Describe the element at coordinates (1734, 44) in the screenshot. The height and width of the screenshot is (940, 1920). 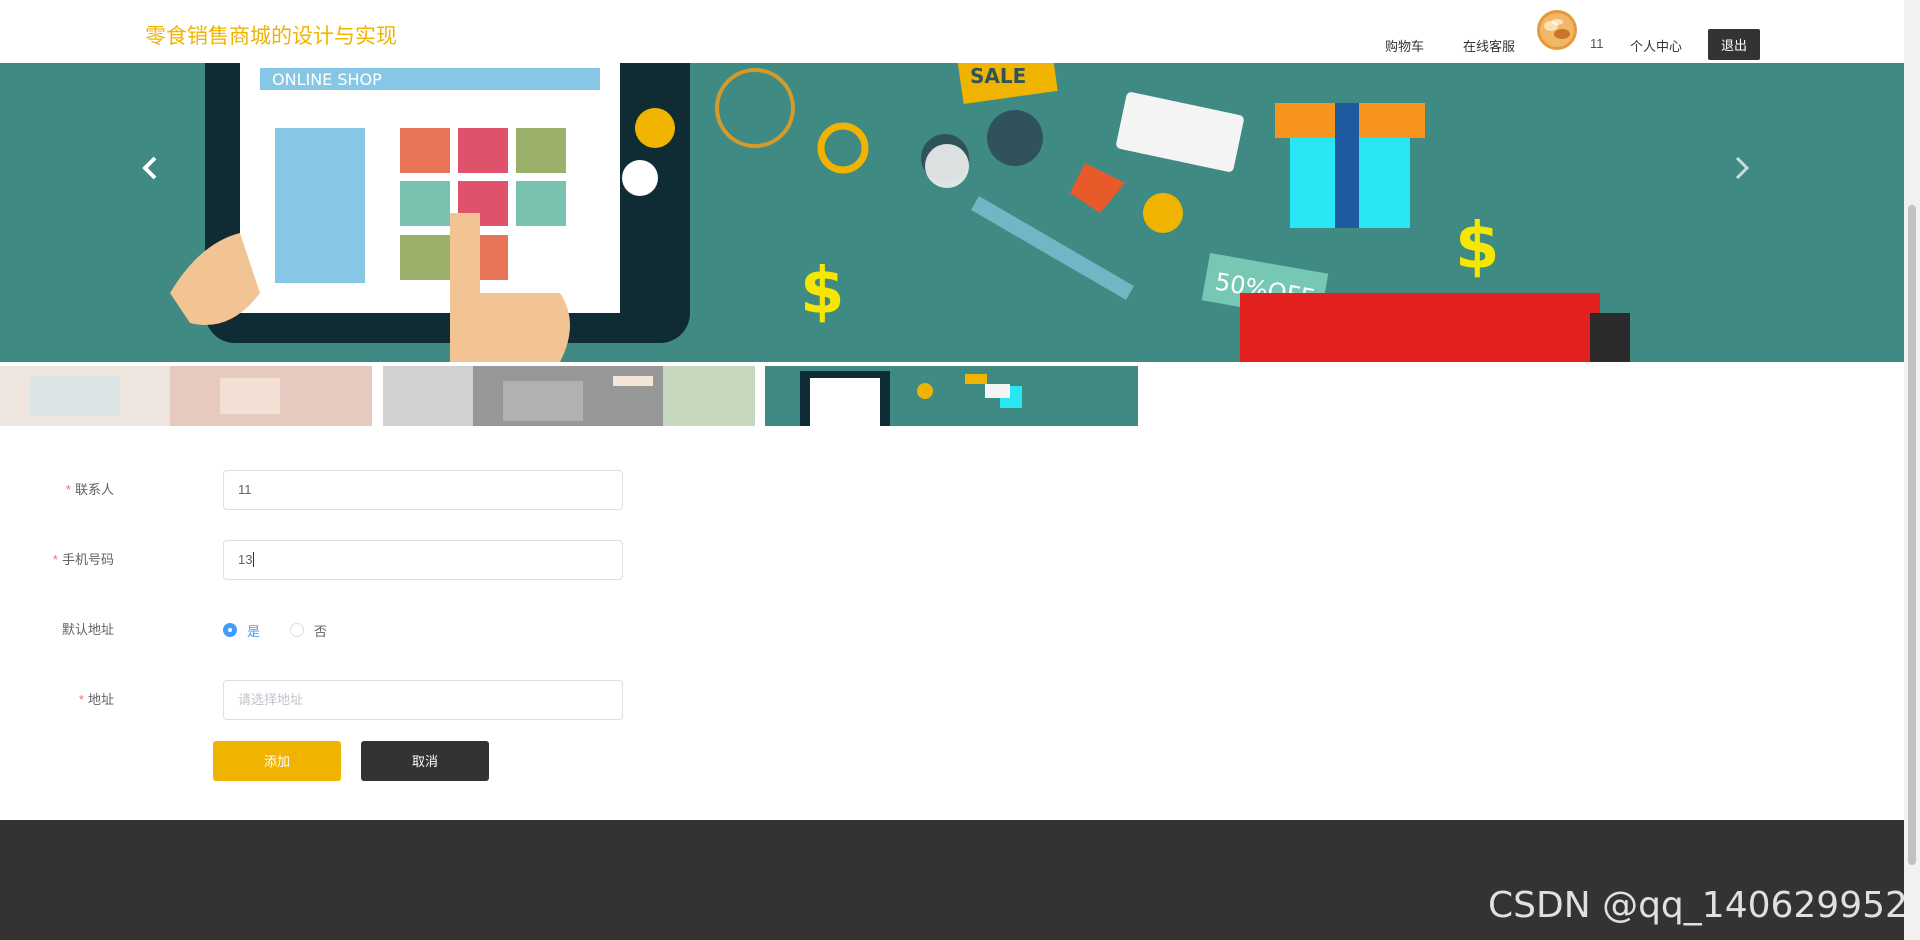
I see `logout-button: 退出` at that location.